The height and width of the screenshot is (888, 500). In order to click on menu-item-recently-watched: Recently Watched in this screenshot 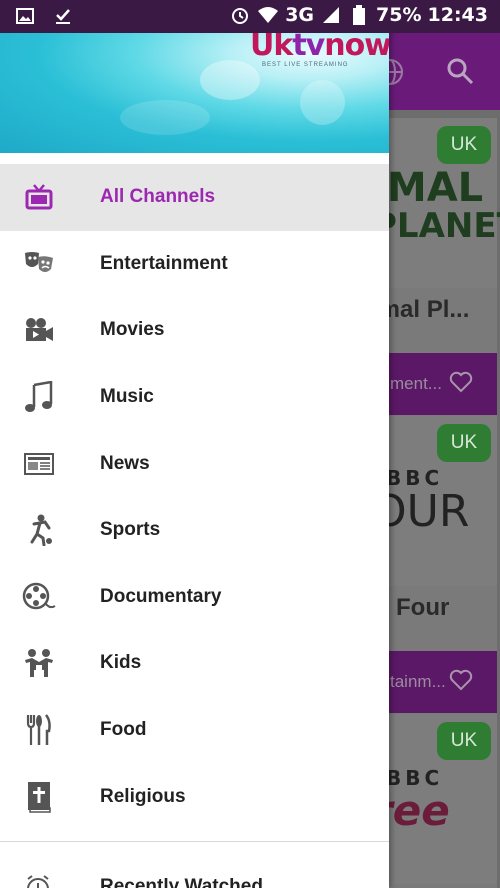, I will do `click(194, 874)`.